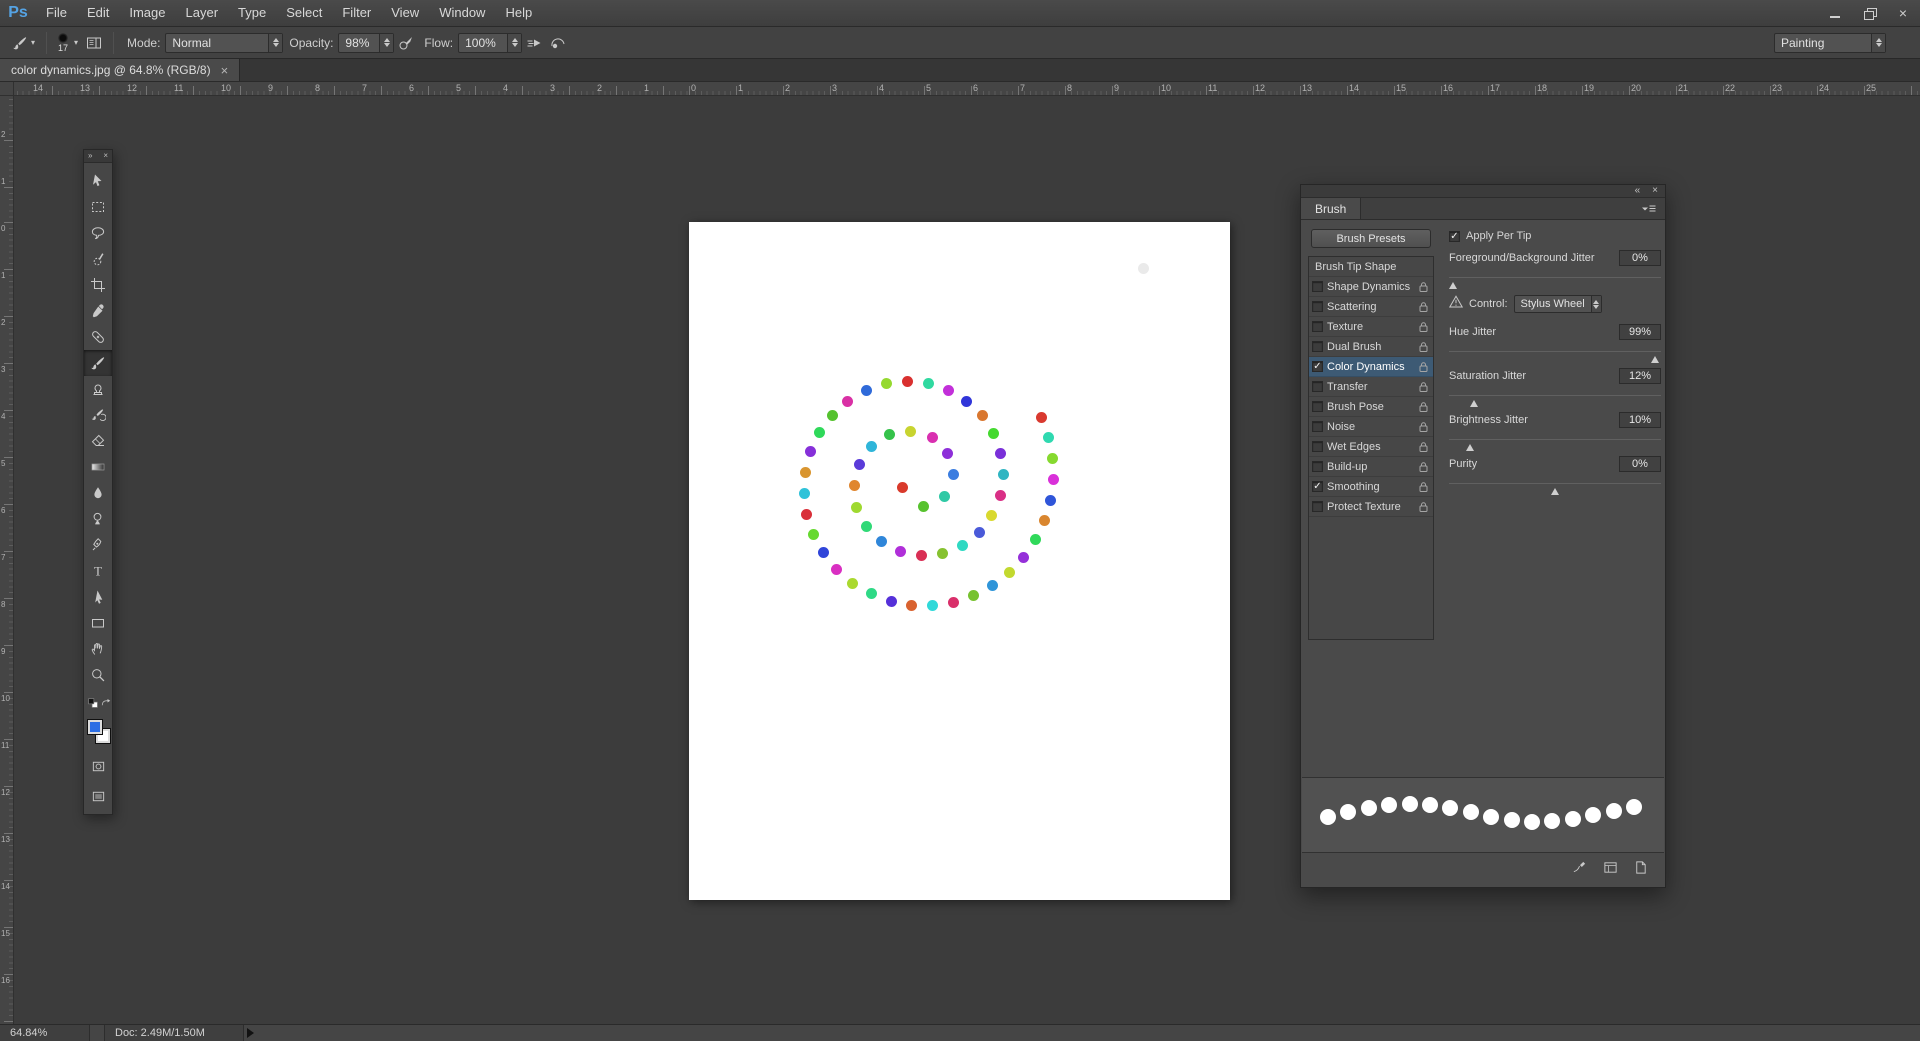 This screenshot has width=1920, height=1041. Describe the element at coordinates (1371, 267) in the screenshot. I see `brush-setting-brush-tip-shape: Brush Tip Shape` at that location.